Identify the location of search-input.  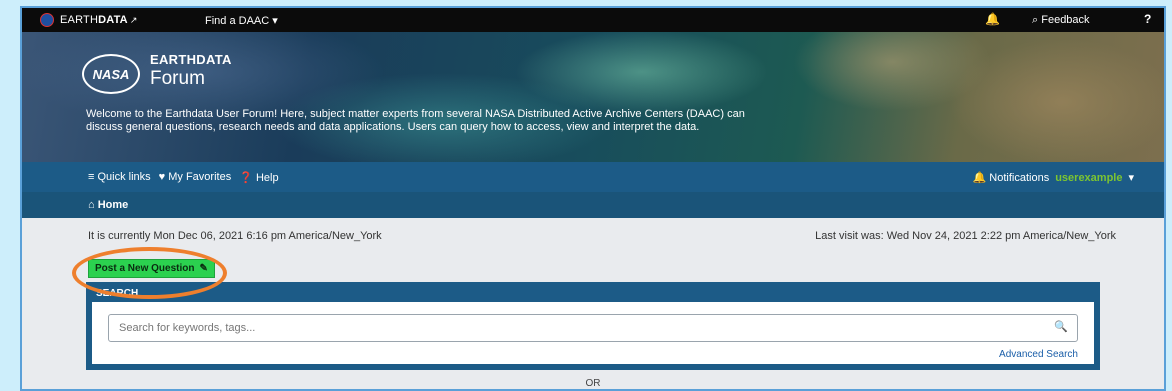
(593, 328).